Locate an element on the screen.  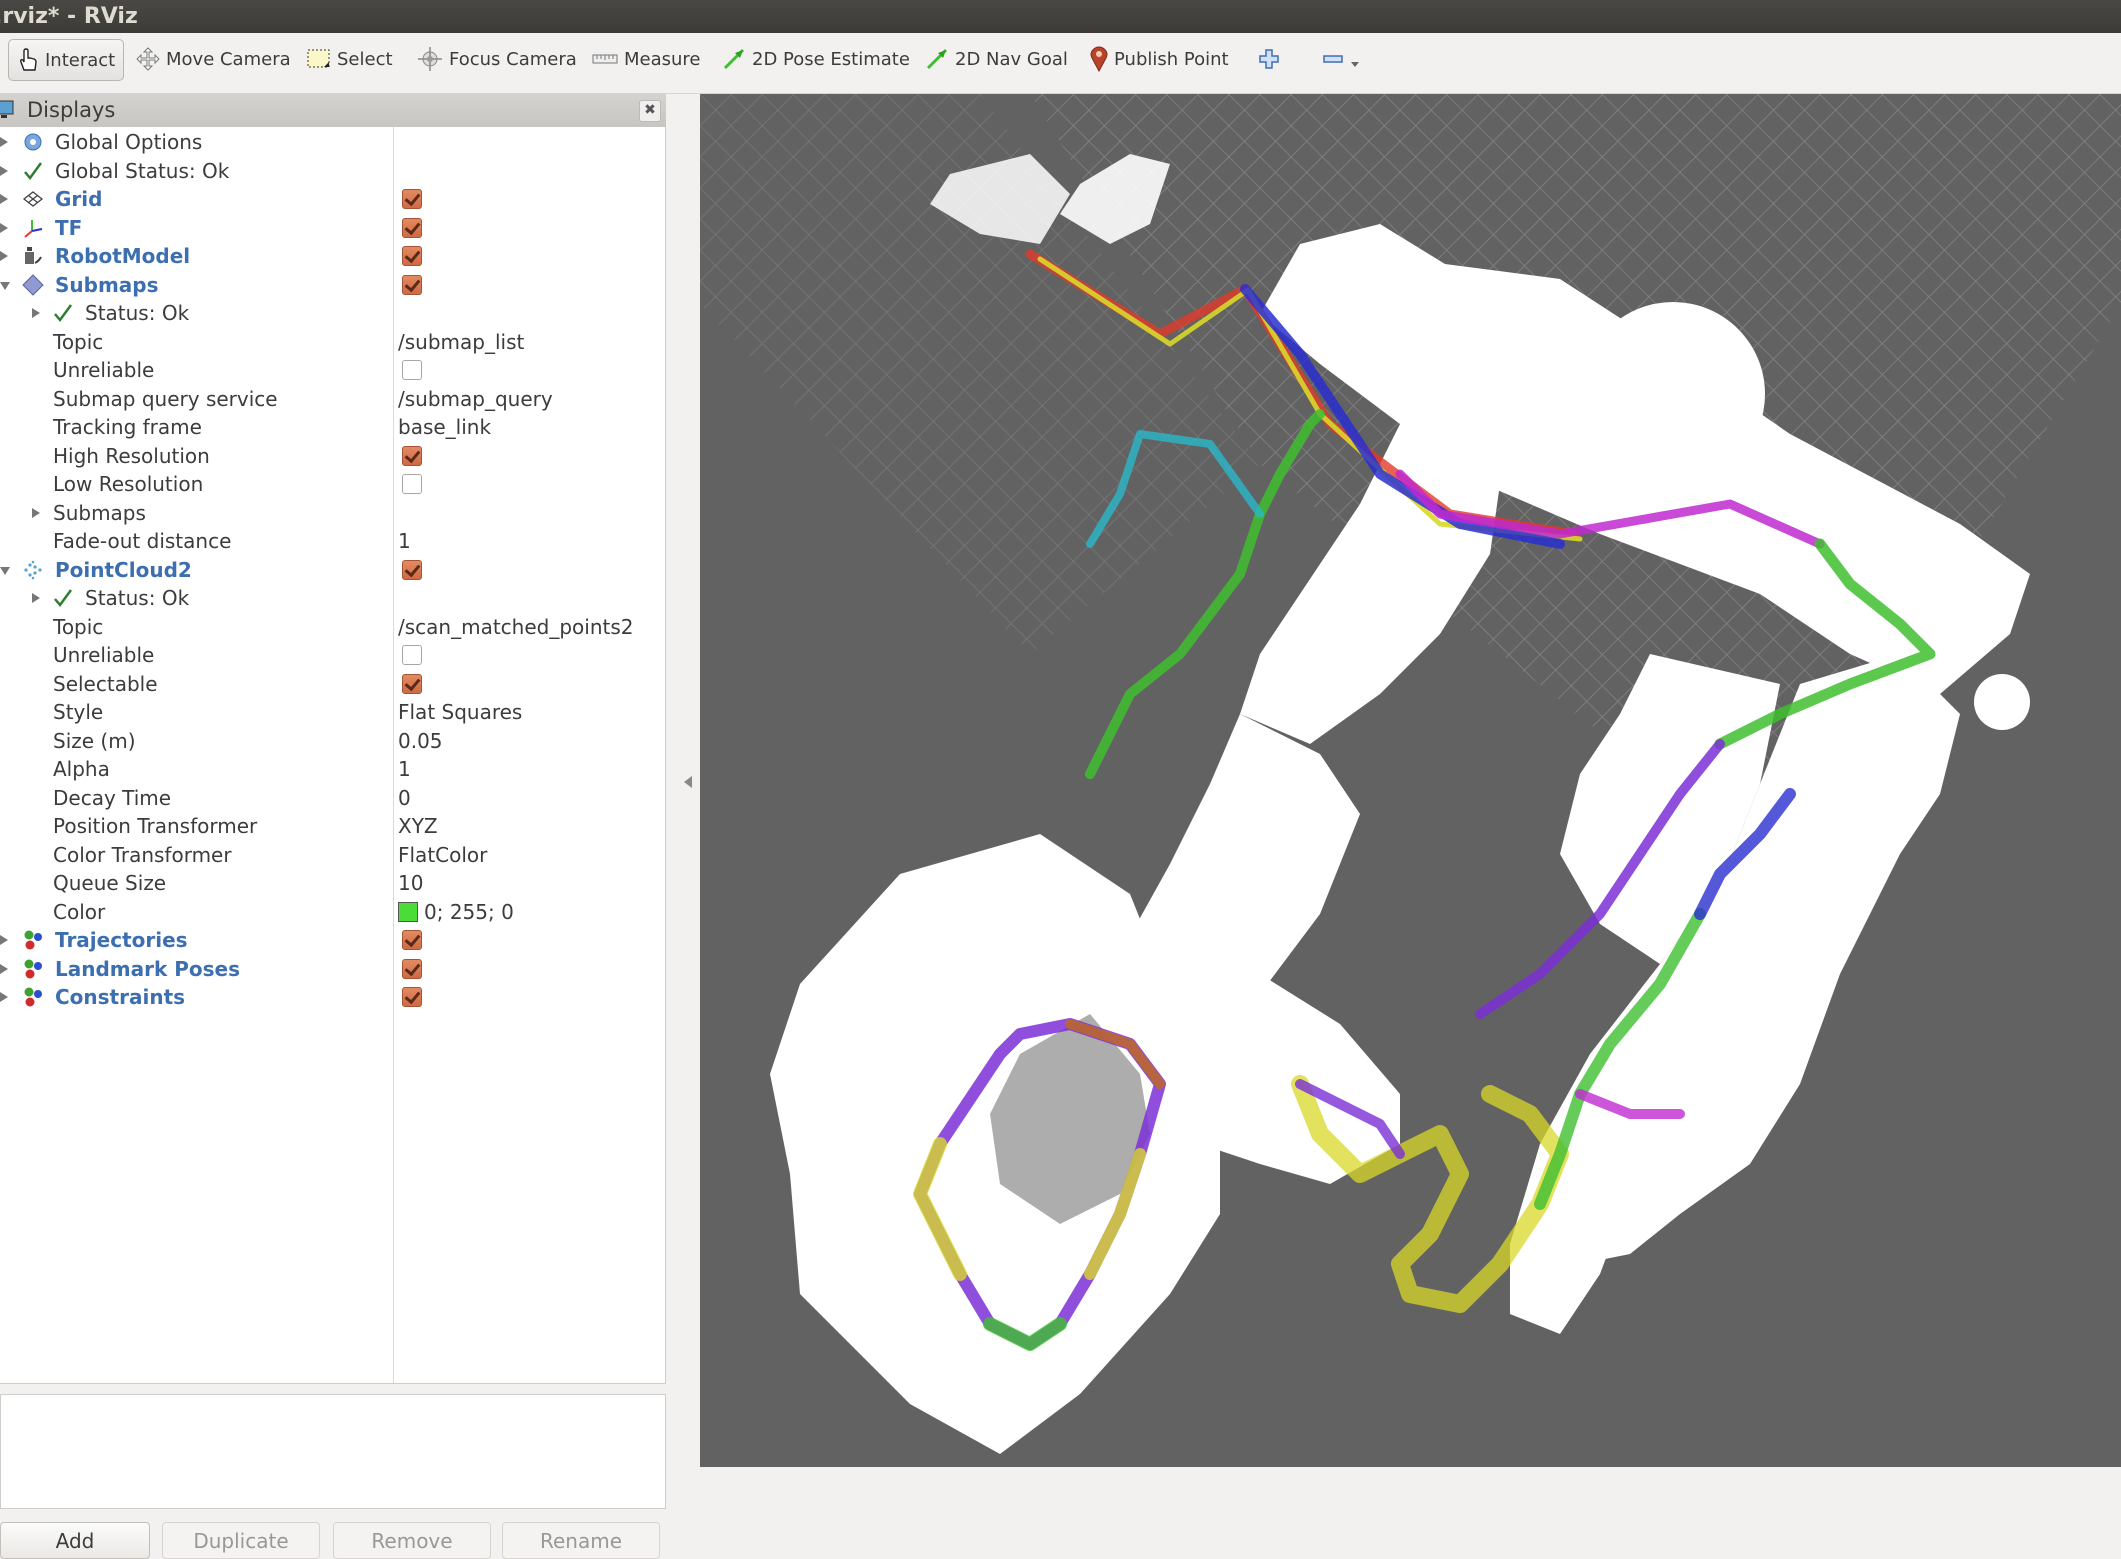
tool-select: Select is located at coordinates (350, 59).